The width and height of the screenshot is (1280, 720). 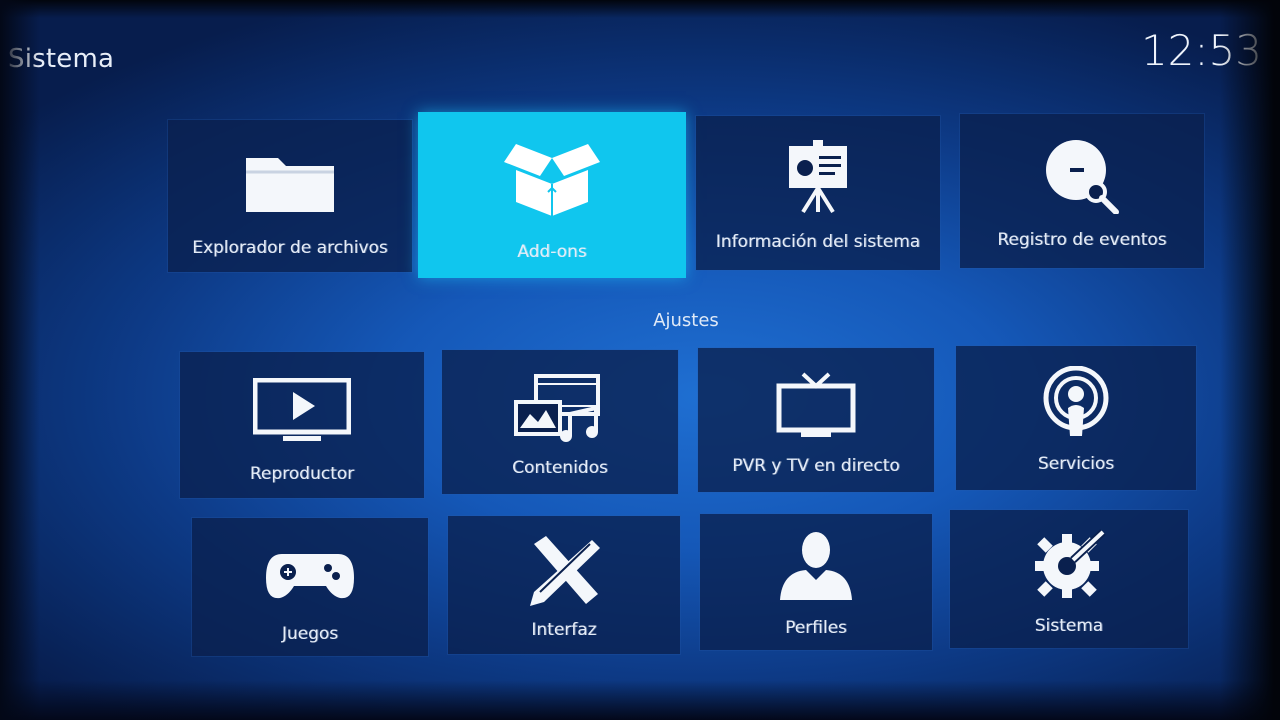 What do you see at coordinates (818, 242) in the screenshot?
I see `system-info-label: Información del sistema` at bounding box center [818, 242].